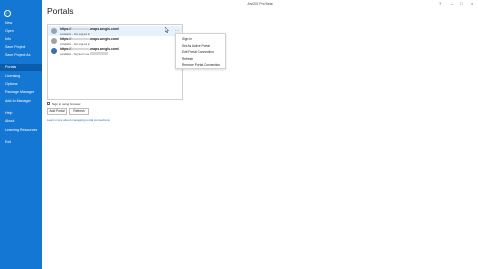  What do you see at coordinates (187, 39) in the screenshot?
I see `menu-item-sign-in: Sign in` at bounding box center [187, 39].